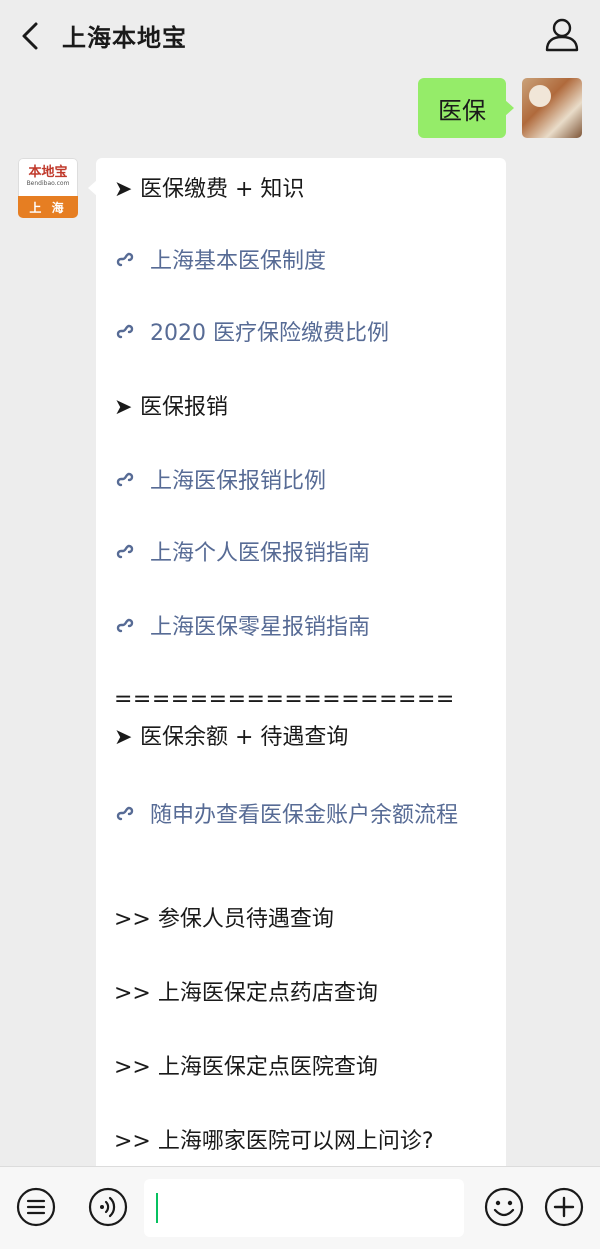 Image resolution: width=600 pixels, height=1249 pixels. Describe the element at coordinates (303, 554) in the screenshot. I see `link-item: 上海个人医保报销指南` at that location.